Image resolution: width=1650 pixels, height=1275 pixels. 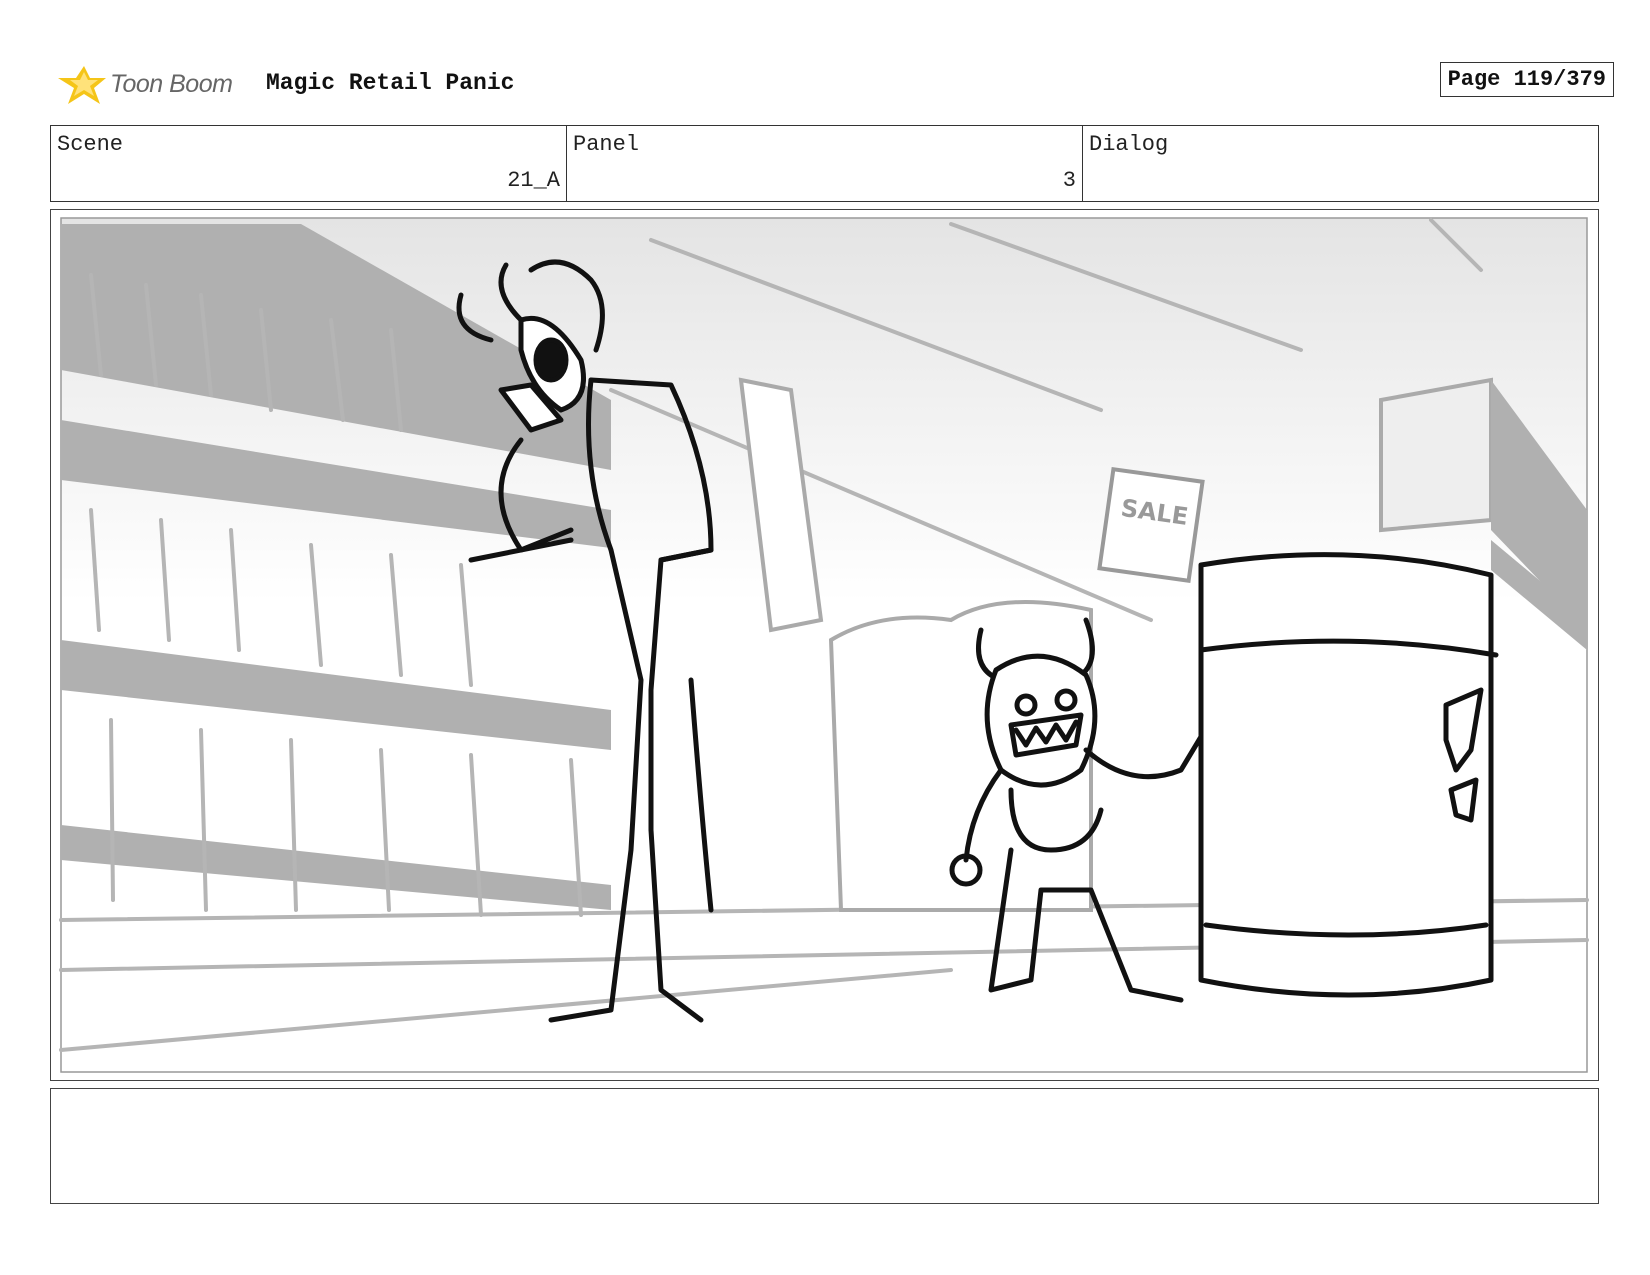 I want to click on panel-info-table: Scene 21_A Panel 3 Dialog, so click(x=824, y=163).